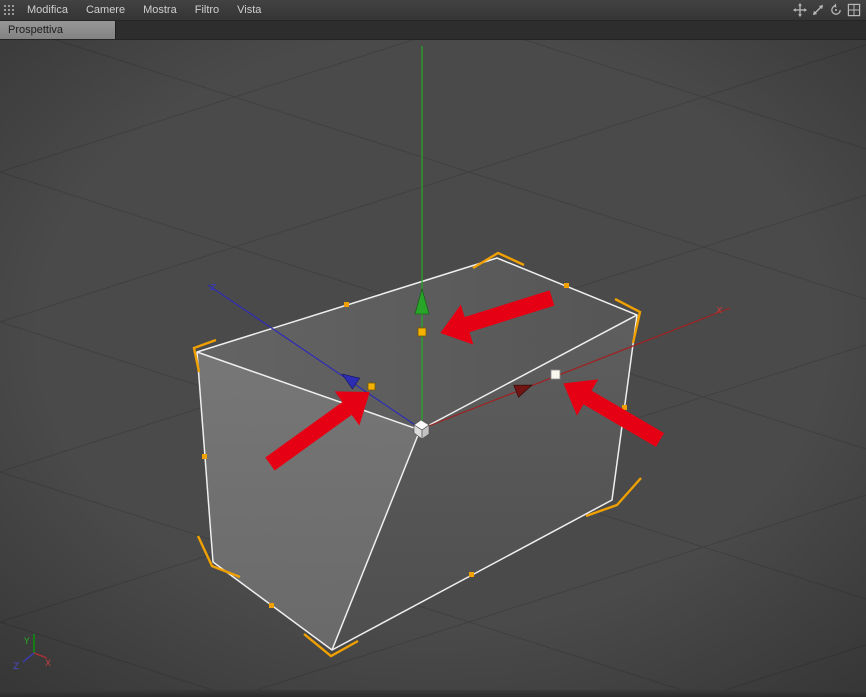 Image resolution: width=866 pixels, height=697 pixels. What do you see at coordinates (47, 10) in the screenshot?
I see `menu-modifica: Modifica` at bounding box center [47, 10].